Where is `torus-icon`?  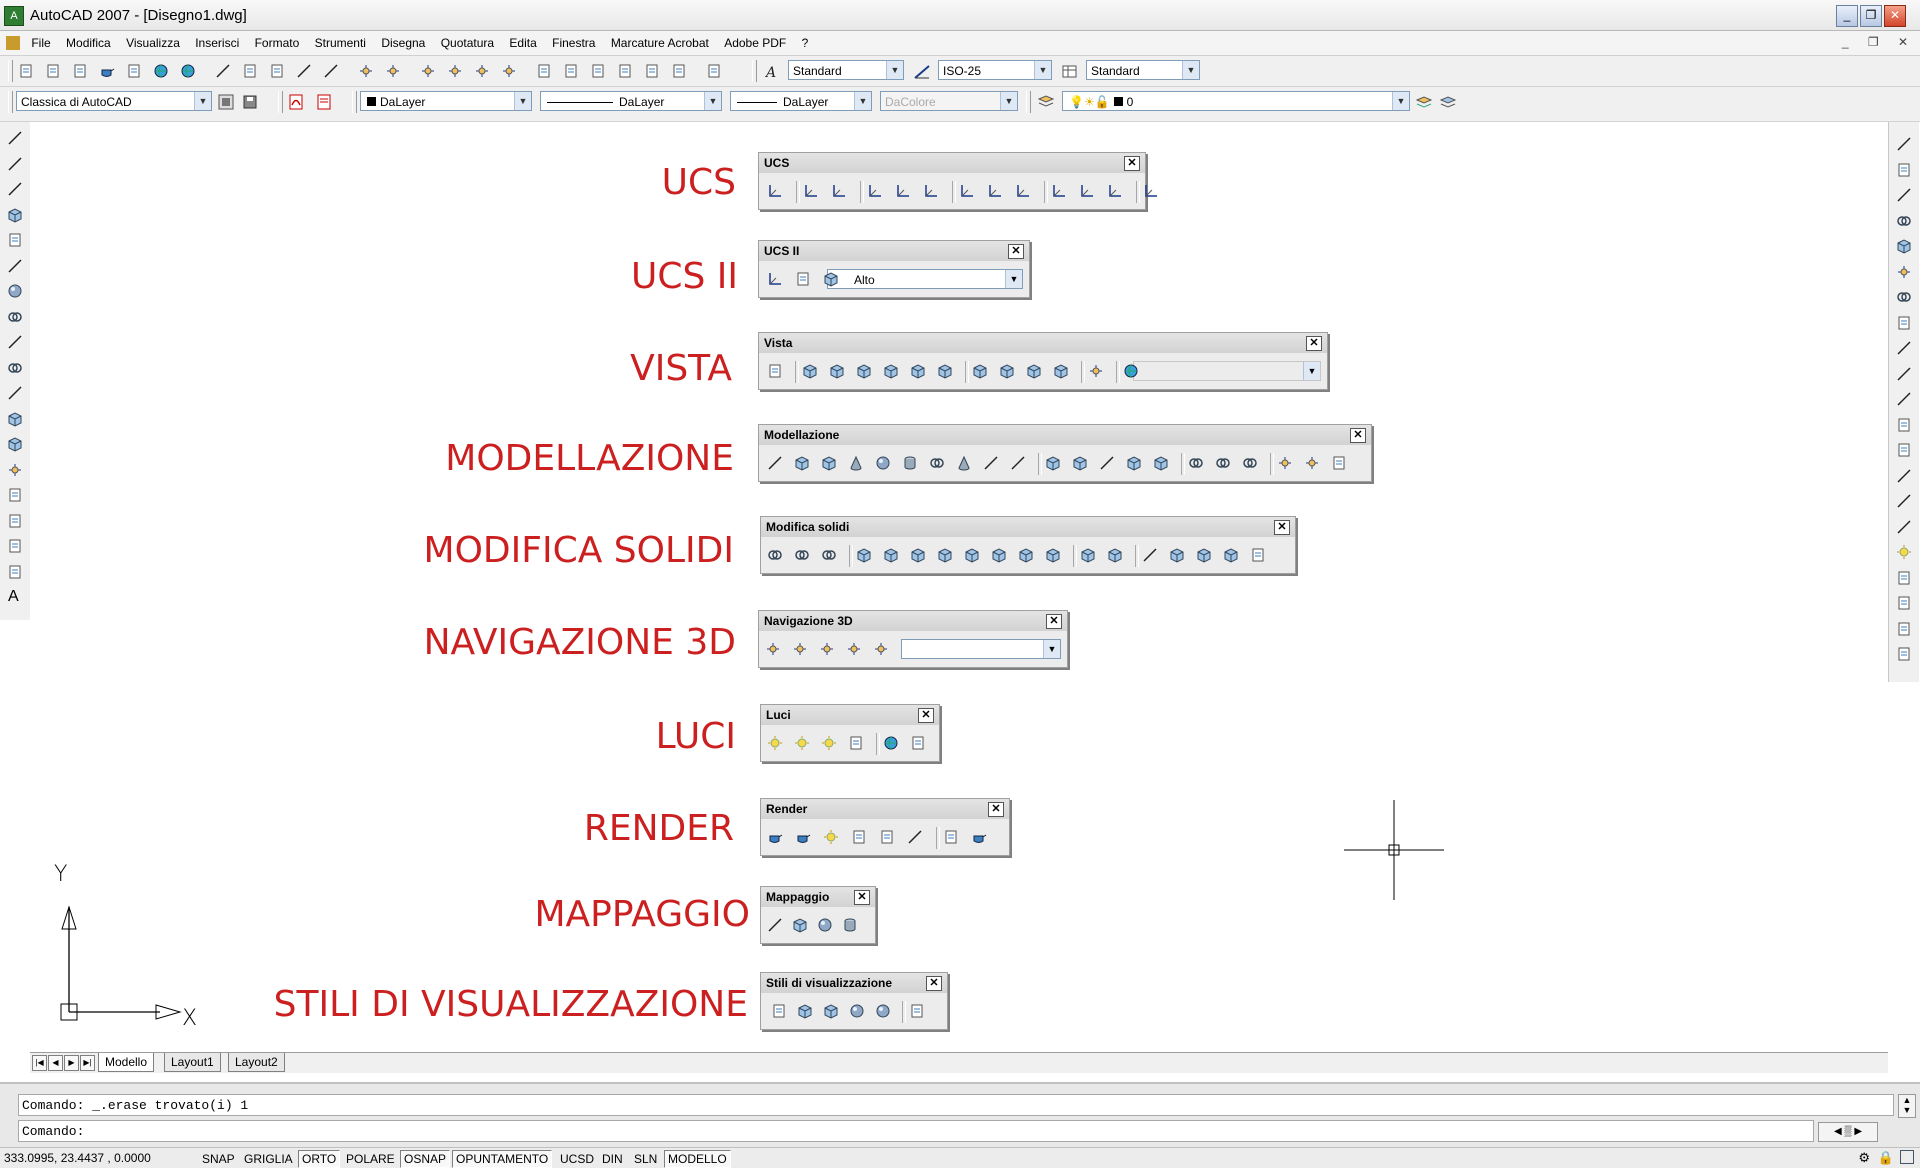
torus-icon is located at coordinates (937, 463).